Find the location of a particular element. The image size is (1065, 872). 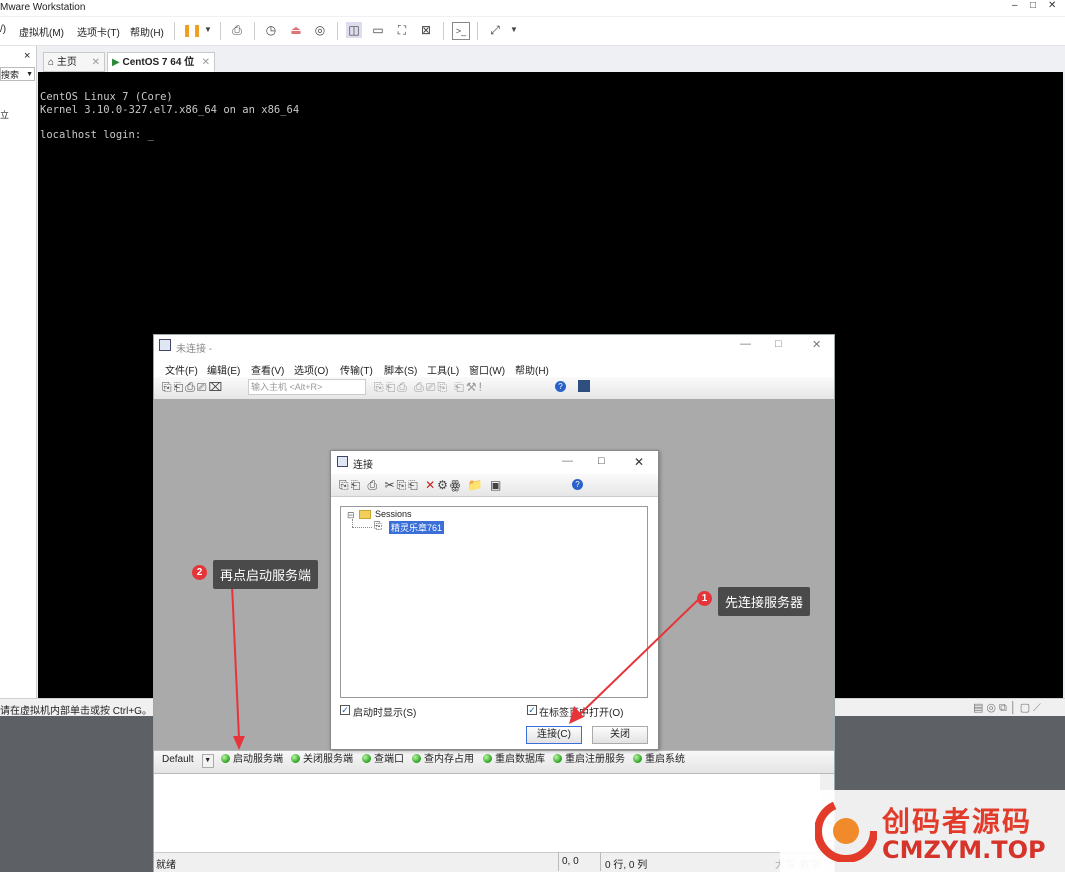

annotation-2-badge: 2 is located at coordinates (199, 572).